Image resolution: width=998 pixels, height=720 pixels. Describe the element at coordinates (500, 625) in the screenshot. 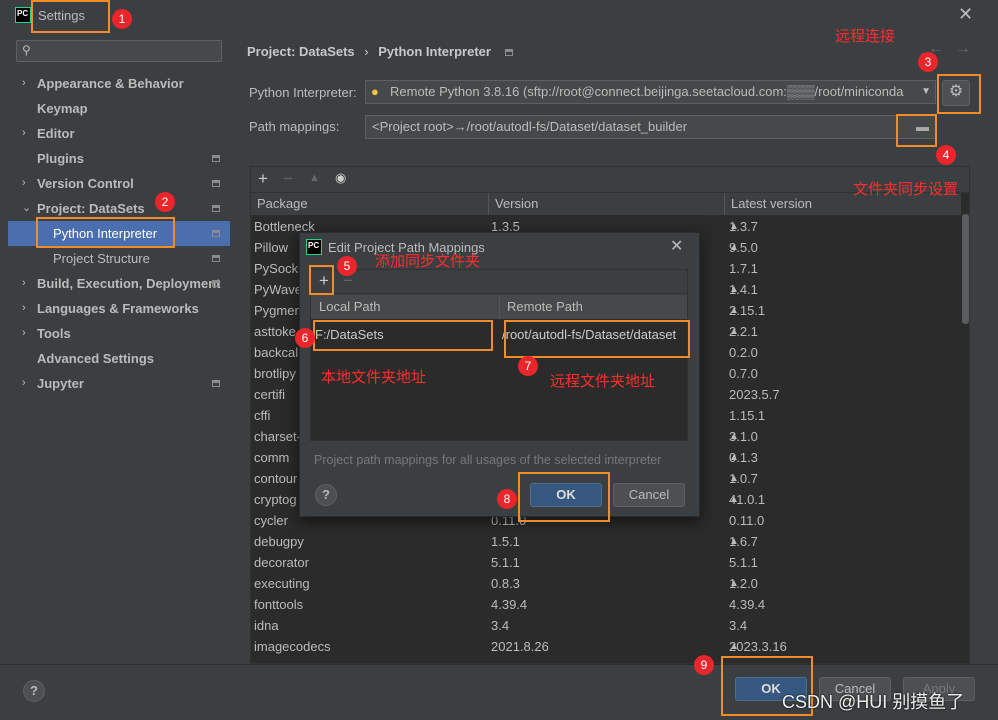

I see `package-version: 3.4` at that location.